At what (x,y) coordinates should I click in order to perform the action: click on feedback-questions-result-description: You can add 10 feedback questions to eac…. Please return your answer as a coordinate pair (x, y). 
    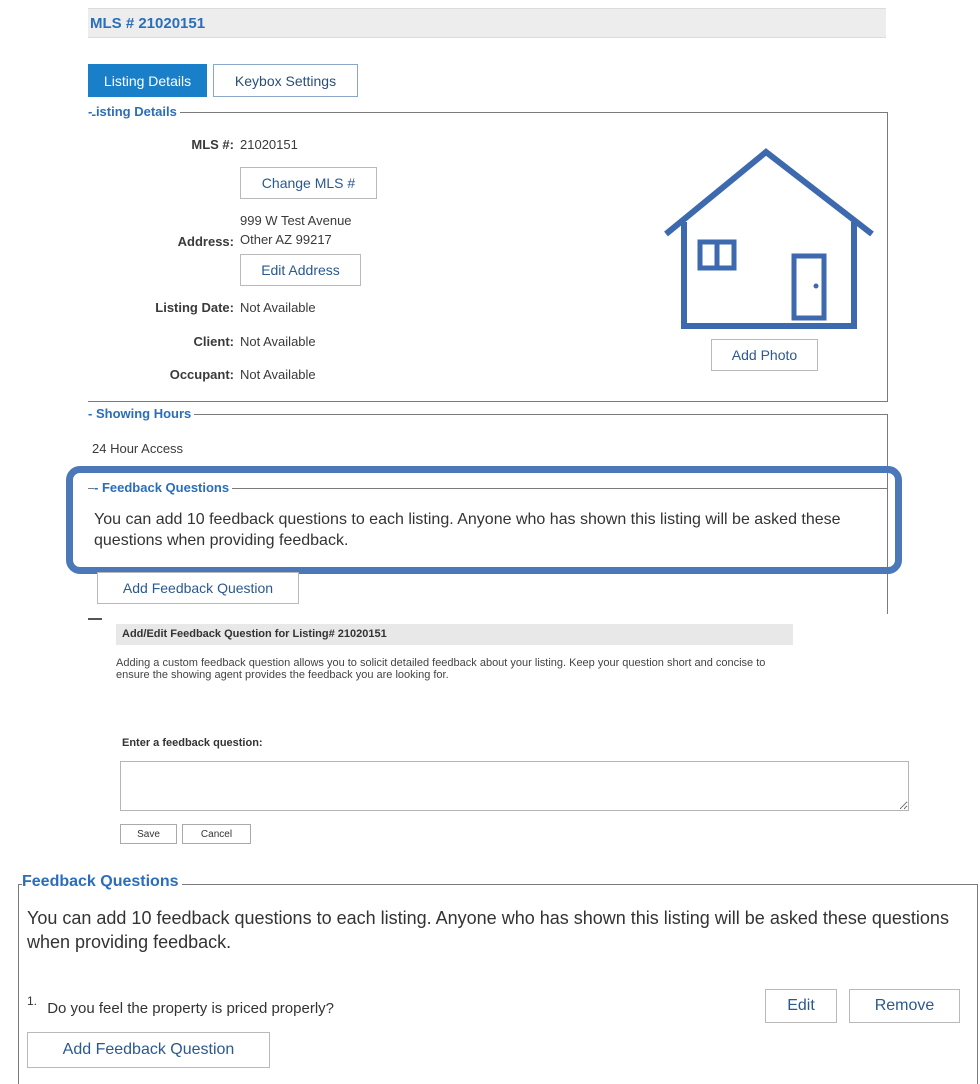
    Looking at the image, I should click on (488, 930).